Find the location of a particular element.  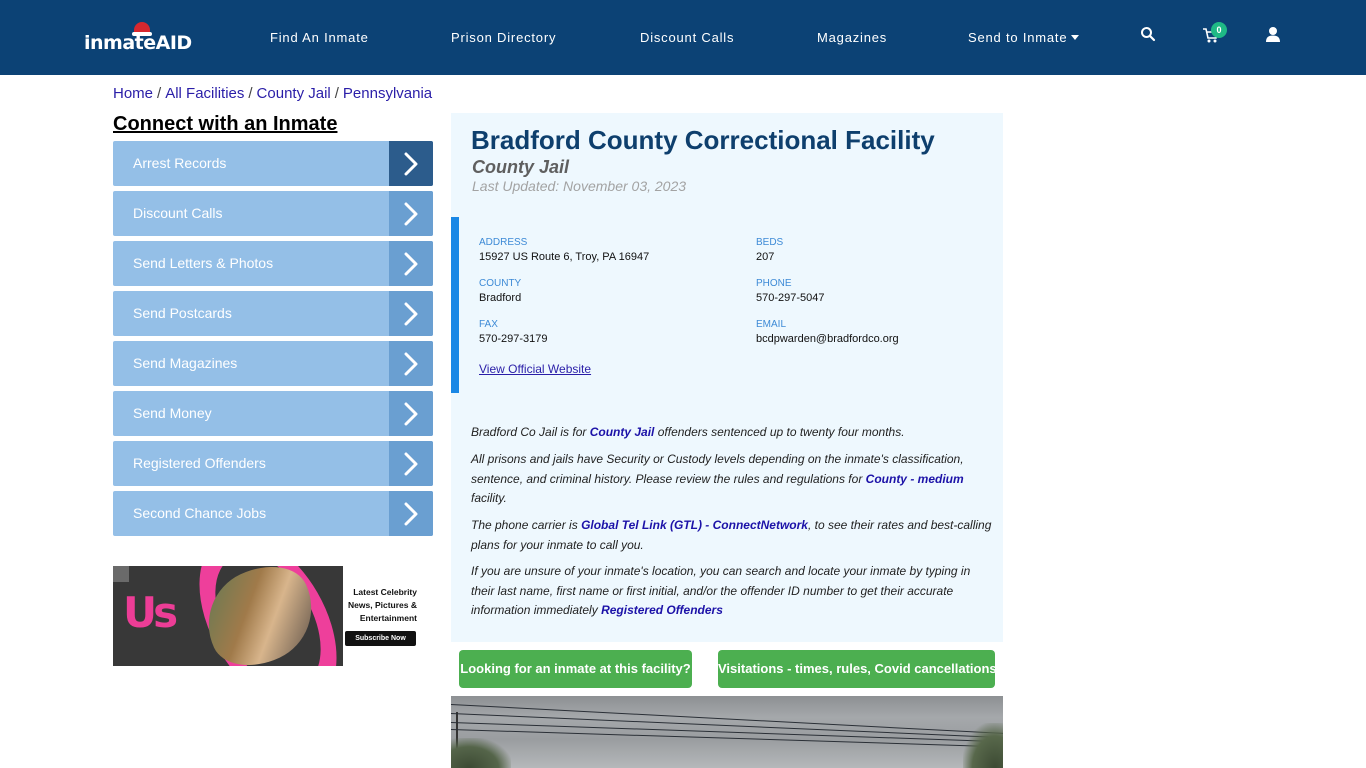

sidebar-item-label: Send Magazines is located at coordinates (185, 363).